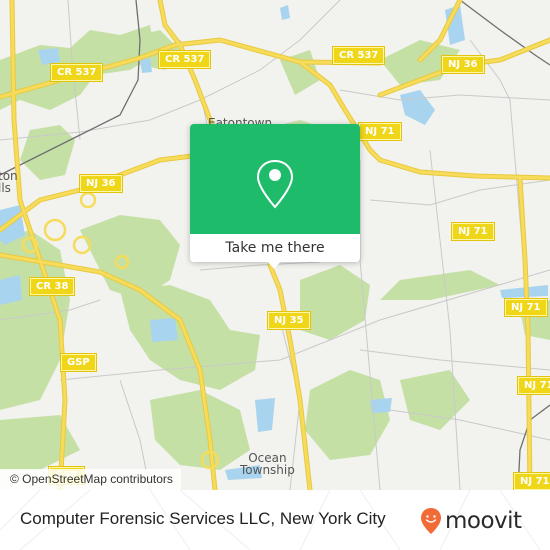 This screenshot has height=550, width=550. I want to click on place-label-partial: ton lls, so click(9, 182).